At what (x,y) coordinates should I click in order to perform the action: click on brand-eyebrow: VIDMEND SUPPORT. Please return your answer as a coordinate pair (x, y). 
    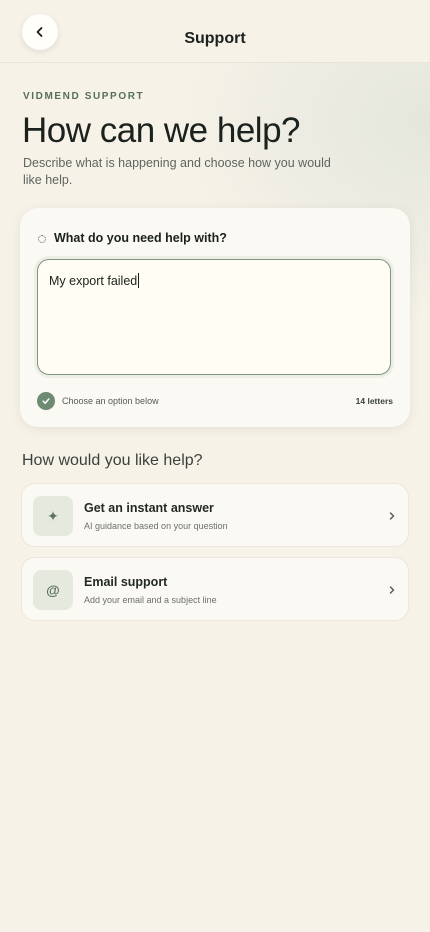
    Looking at the image, I should click on (84, 96).